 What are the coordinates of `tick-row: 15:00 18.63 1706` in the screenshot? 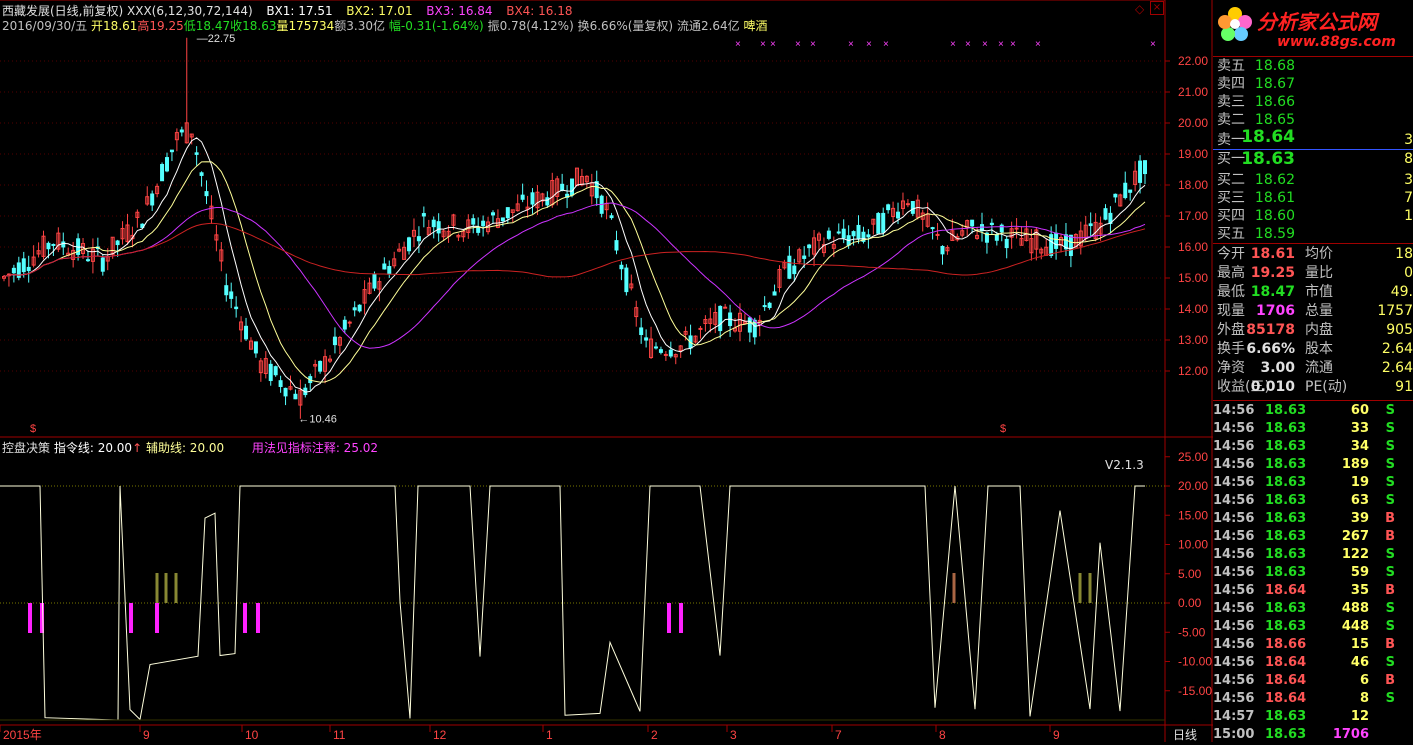 It's located at (1313, 736).